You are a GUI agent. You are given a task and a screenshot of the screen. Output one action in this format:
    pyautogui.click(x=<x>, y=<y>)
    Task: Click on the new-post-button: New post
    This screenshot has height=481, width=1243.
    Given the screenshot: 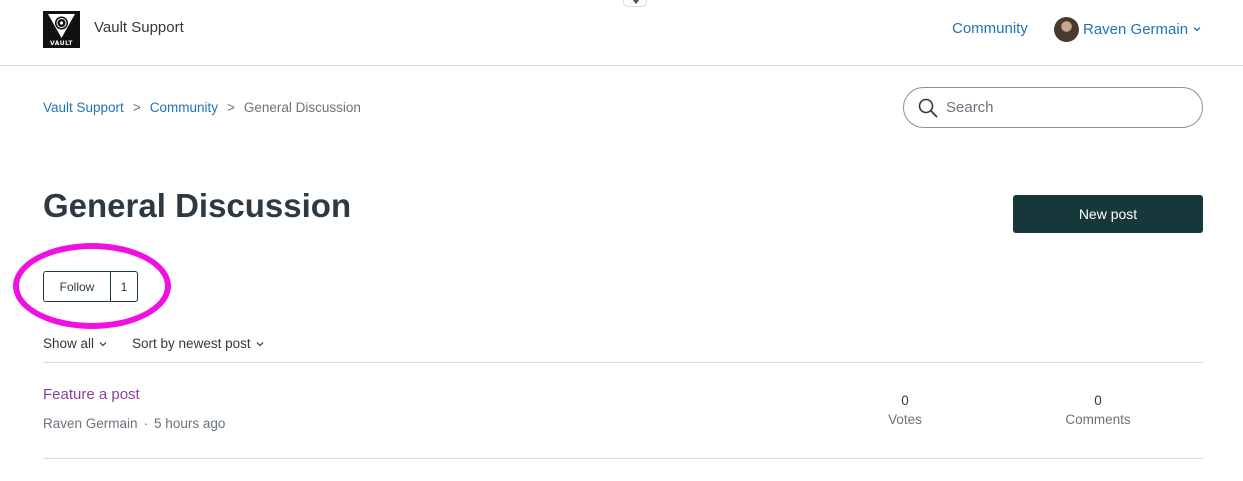 What is the action you would take?
    pyautogui.click(x=1108, y=214)
    